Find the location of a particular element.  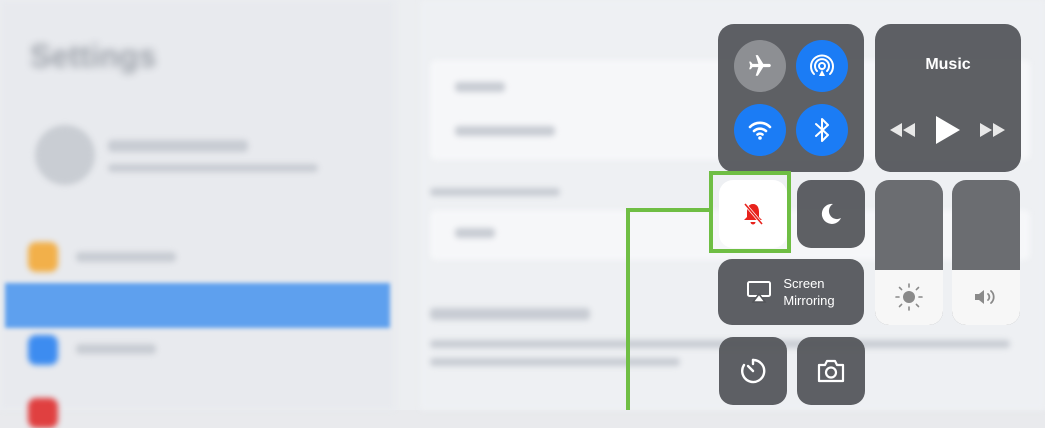

music-controls is located at coordinates (948, 130).